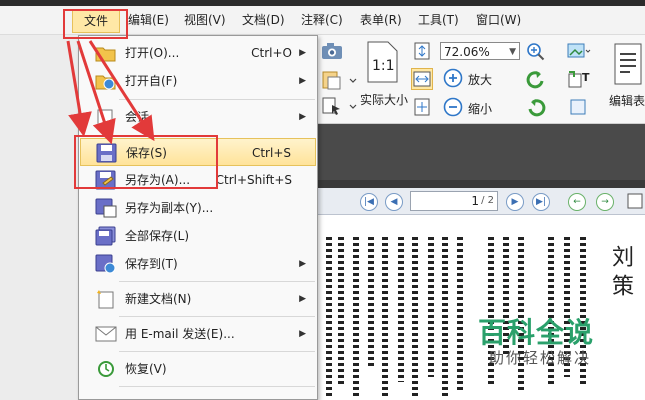 The image size is (645, 400). Describe the element at coordinates (453, 107) in the screenshot. I see `zoom-out-icon` at that location.